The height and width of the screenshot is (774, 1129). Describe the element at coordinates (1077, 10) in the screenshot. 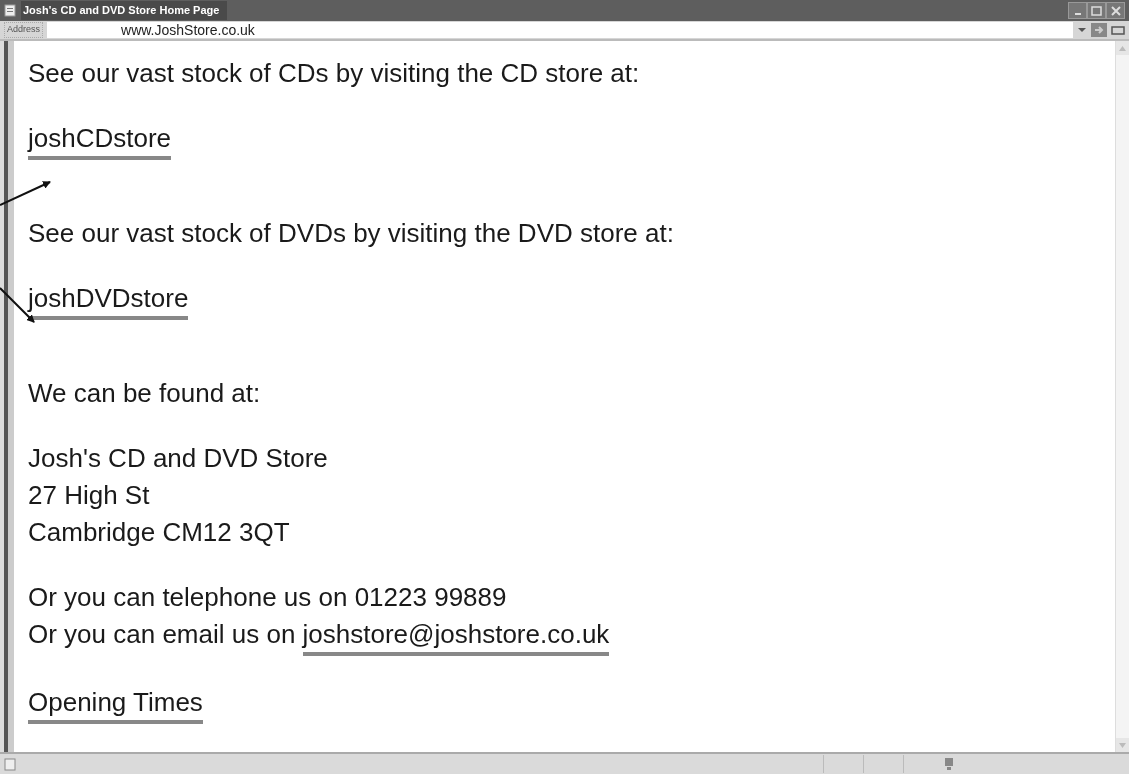

I see `minimize-button` at that location.